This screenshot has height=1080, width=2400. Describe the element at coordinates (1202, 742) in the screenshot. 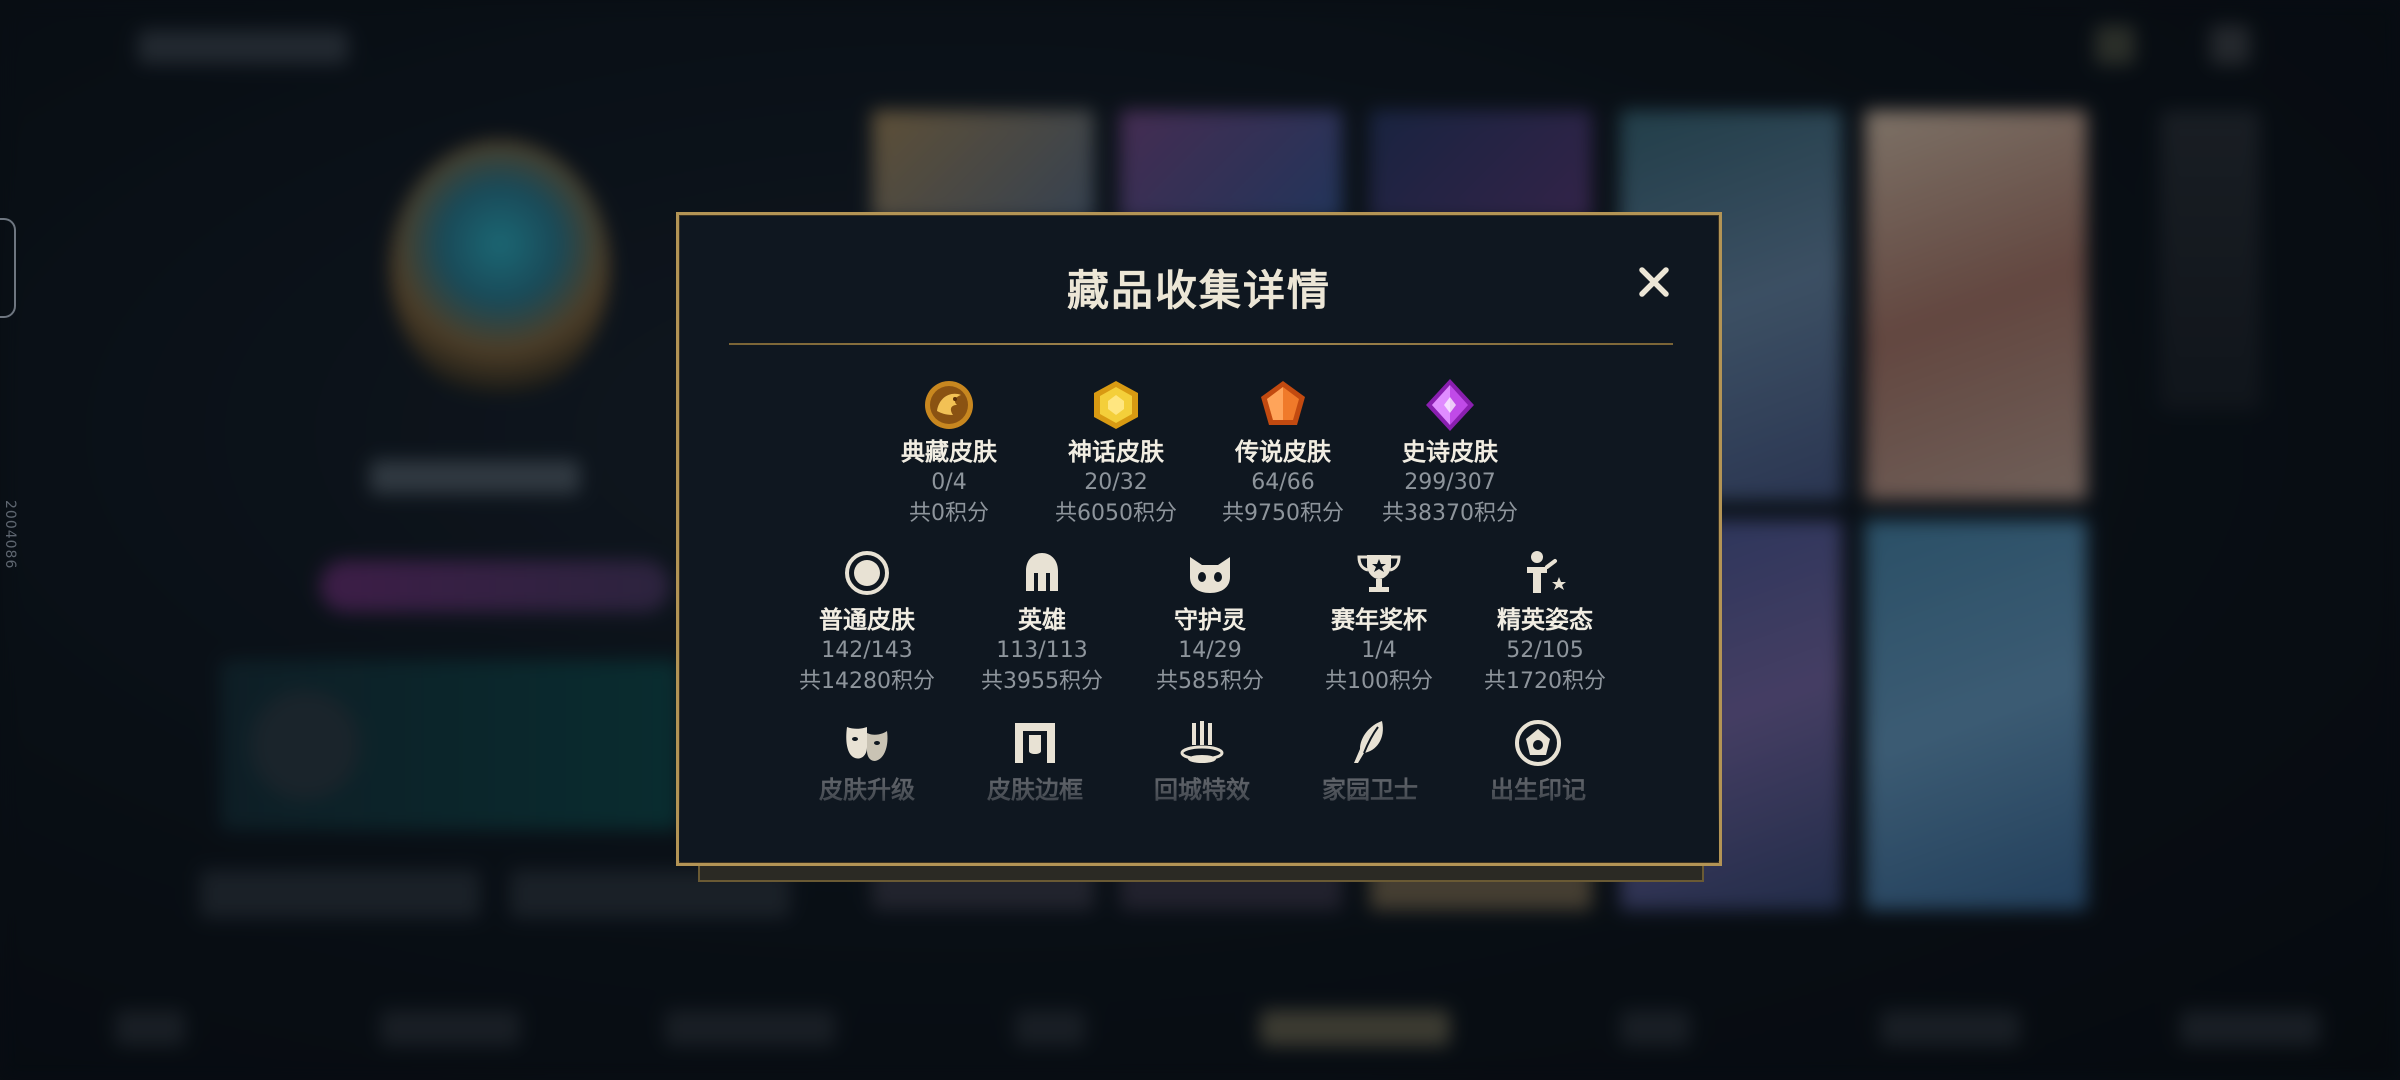

I see `recall-effect-icon` at that location.